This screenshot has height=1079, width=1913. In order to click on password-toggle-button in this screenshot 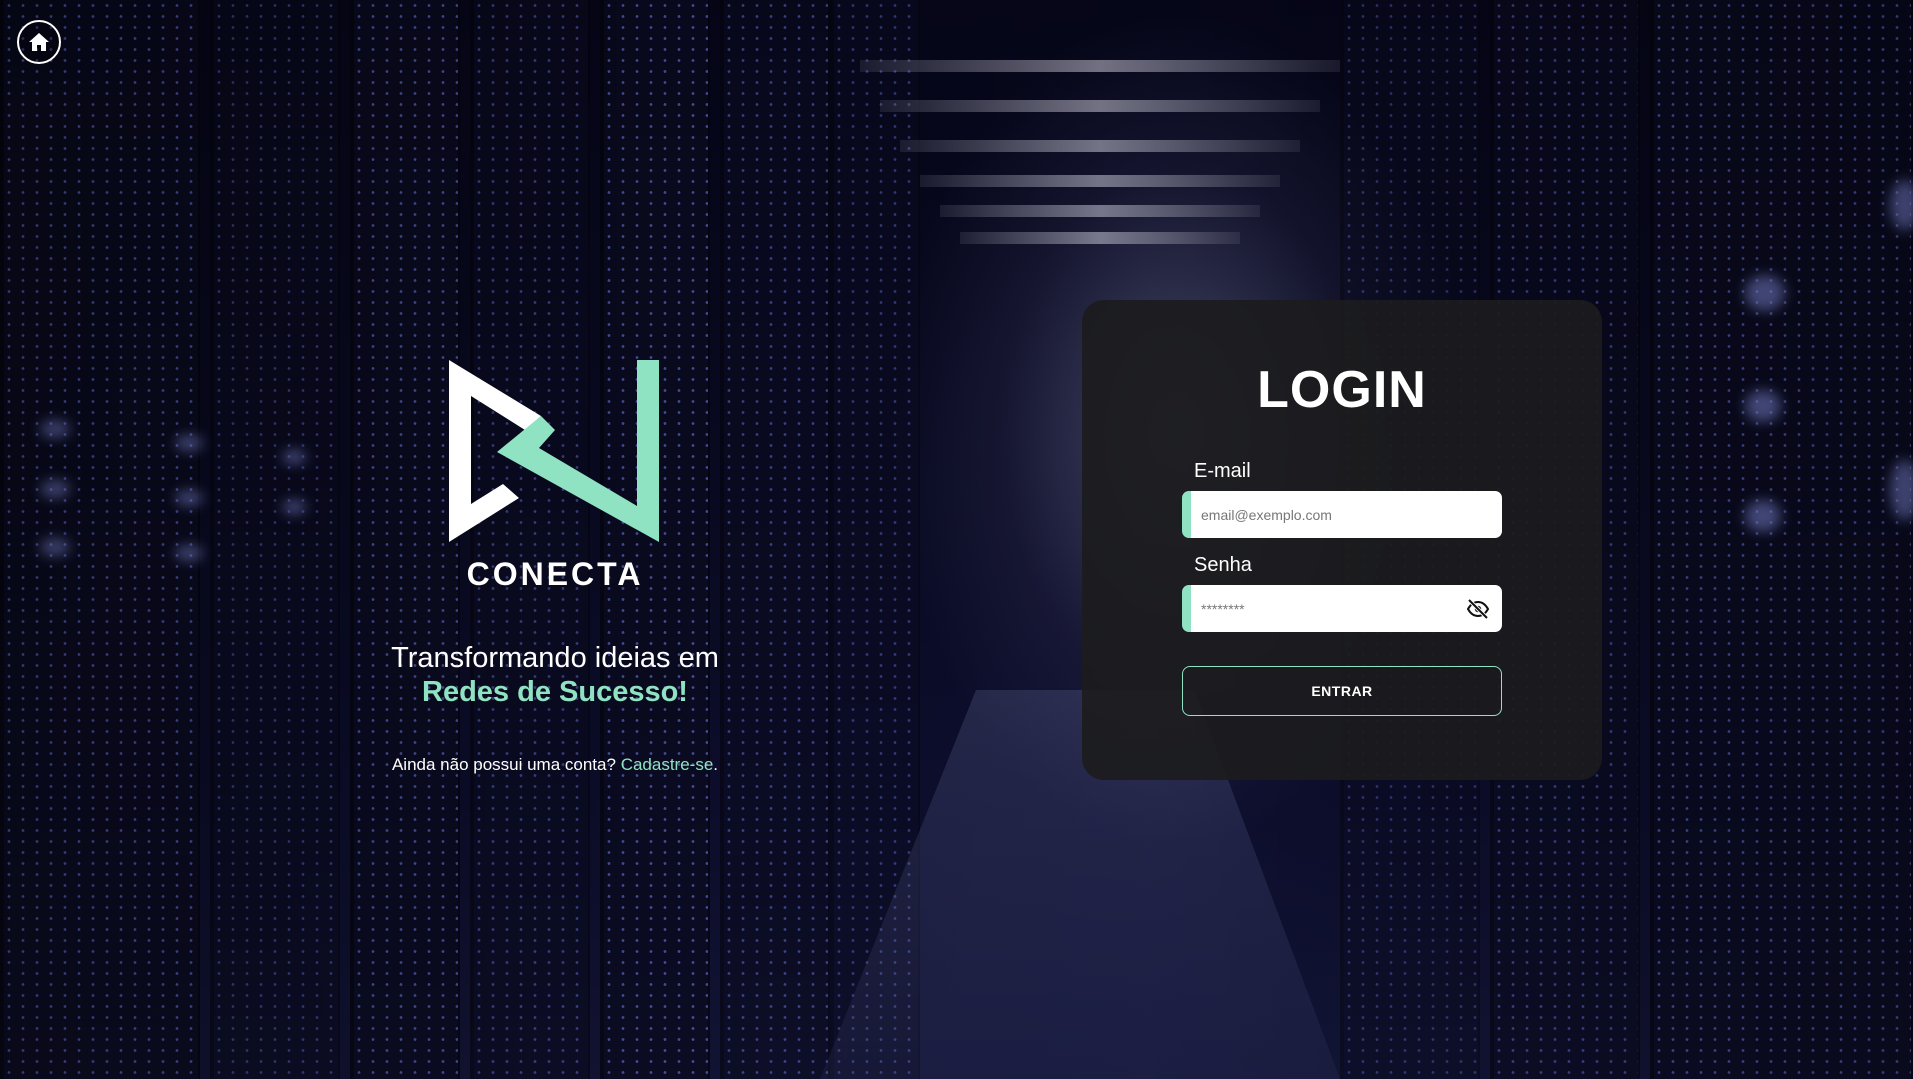, I will do `click(1478, 609)`.